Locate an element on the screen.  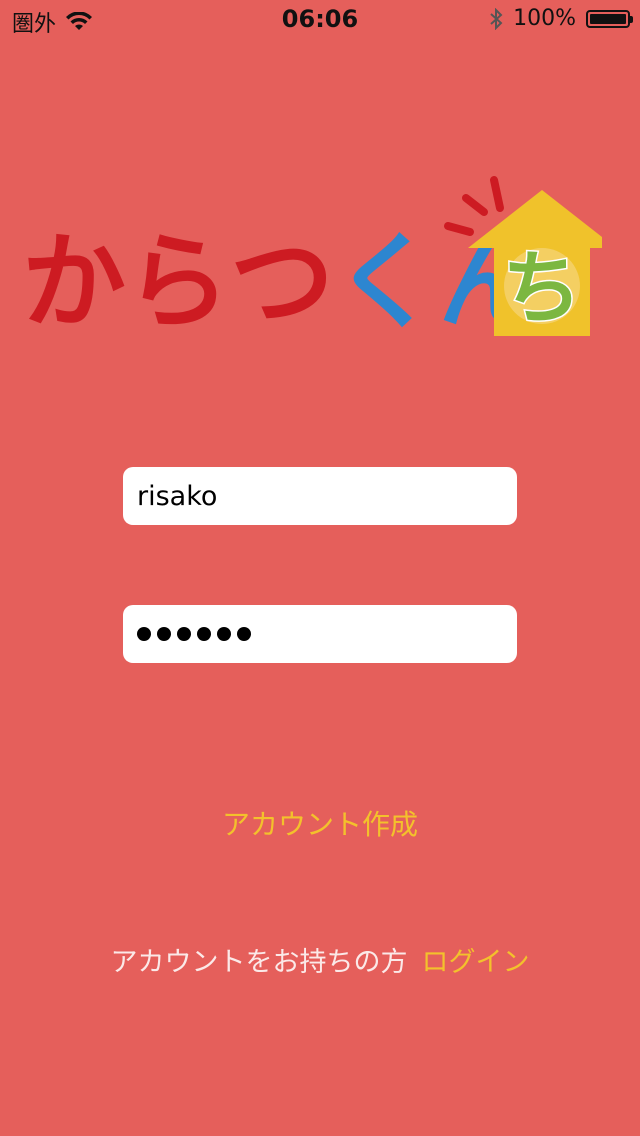
login-row: アカウントをお持ちの方 ログイン is located at coordinates (320, 959).